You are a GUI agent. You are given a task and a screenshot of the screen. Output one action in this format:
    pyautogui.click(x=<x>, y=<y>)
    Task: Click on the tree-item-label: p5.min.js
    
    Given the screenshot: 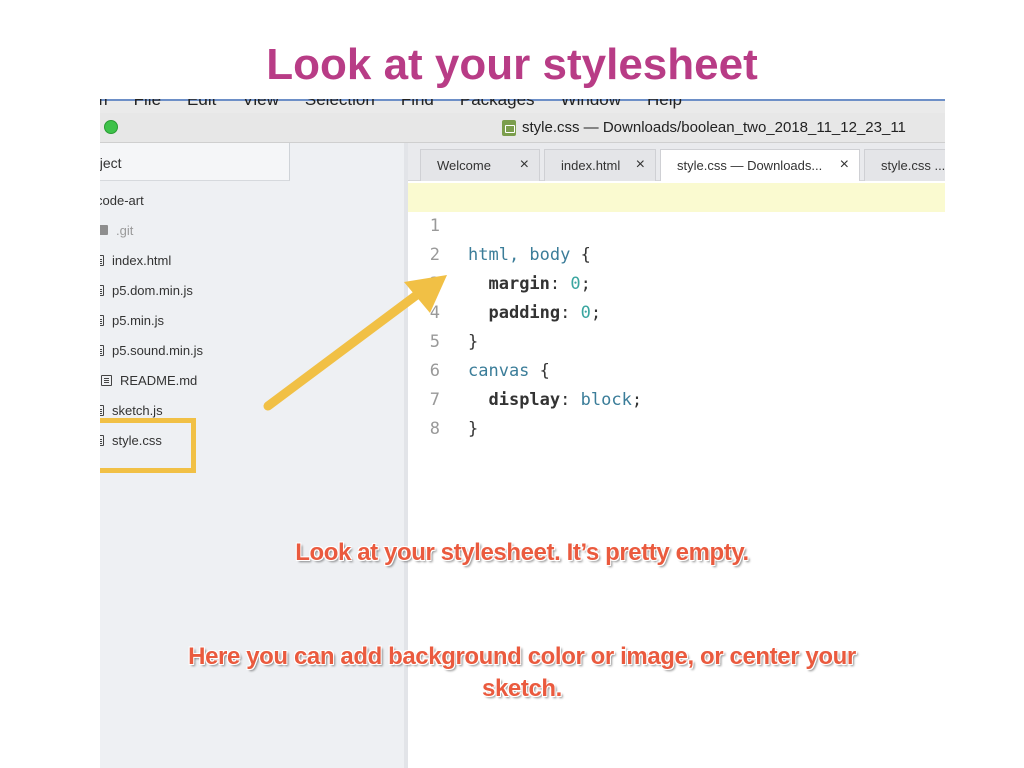 What is the action you would take?
    pyautogui.click(x=138, y=320)
    